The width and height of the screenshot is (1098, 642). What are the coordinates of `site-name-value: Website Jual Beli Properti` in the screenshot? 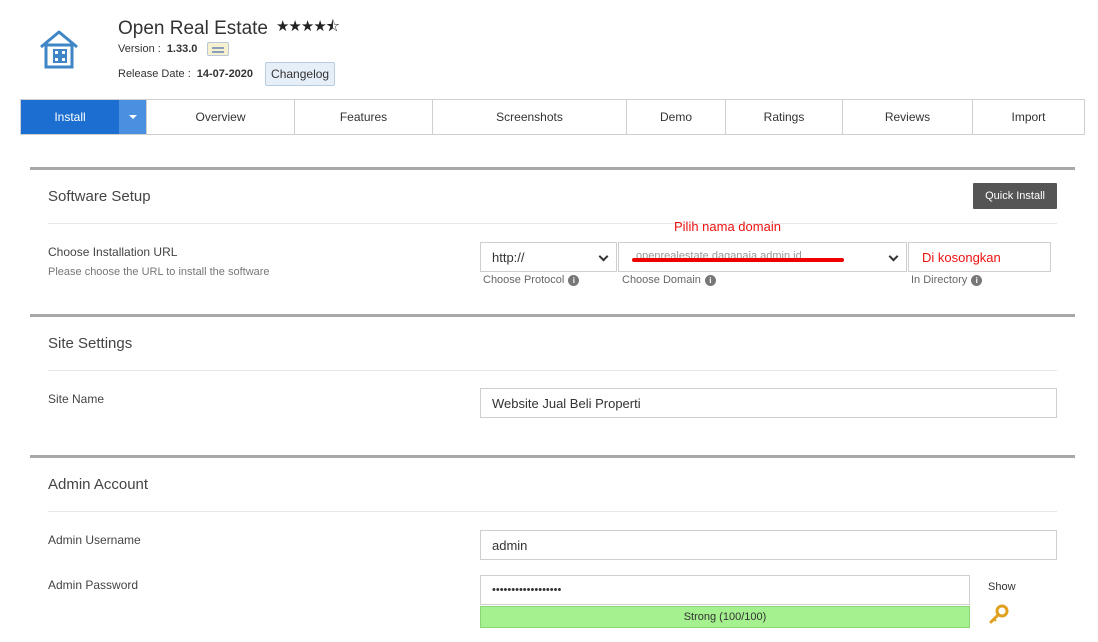 It's located at (566, 403).